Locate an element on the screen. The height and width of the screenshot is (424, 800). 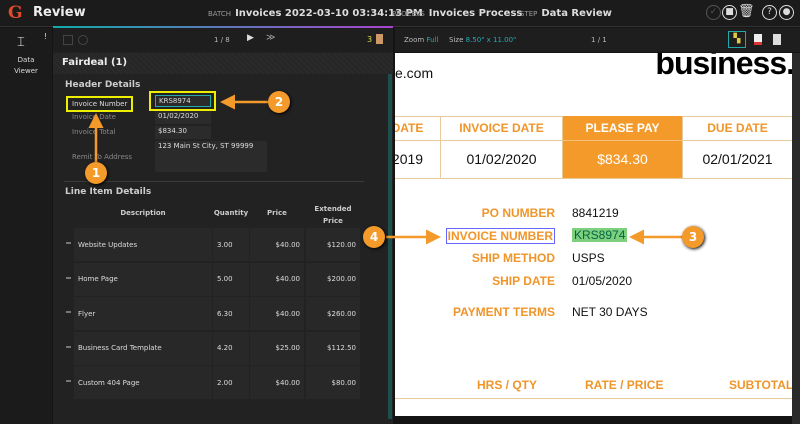
callout-3: 3 is located at coordinates (693, 237).